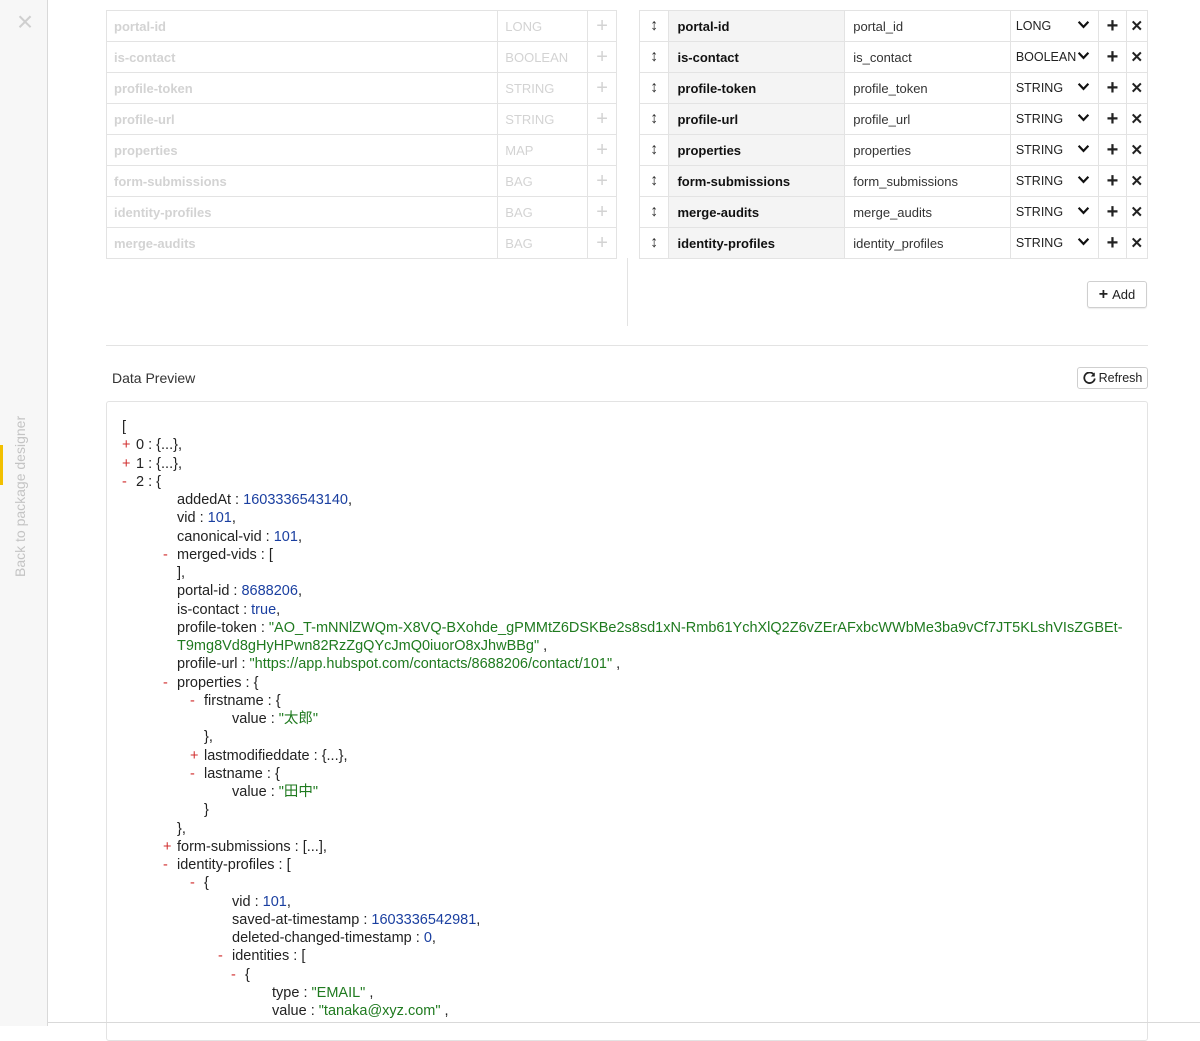 This screenshot has width=1200, height=1041. I want to click on mapped-field-alias-input: profile_url, so click(927, 119).